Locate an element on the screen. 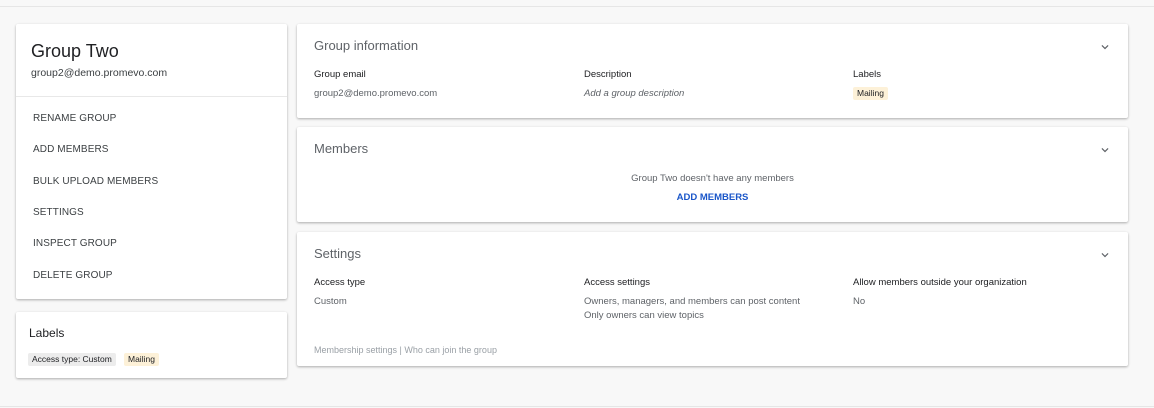 This screenshot has width=1154, height=408. outside-members-label: Allow members outside your organization is located at coordinates (940, 282).